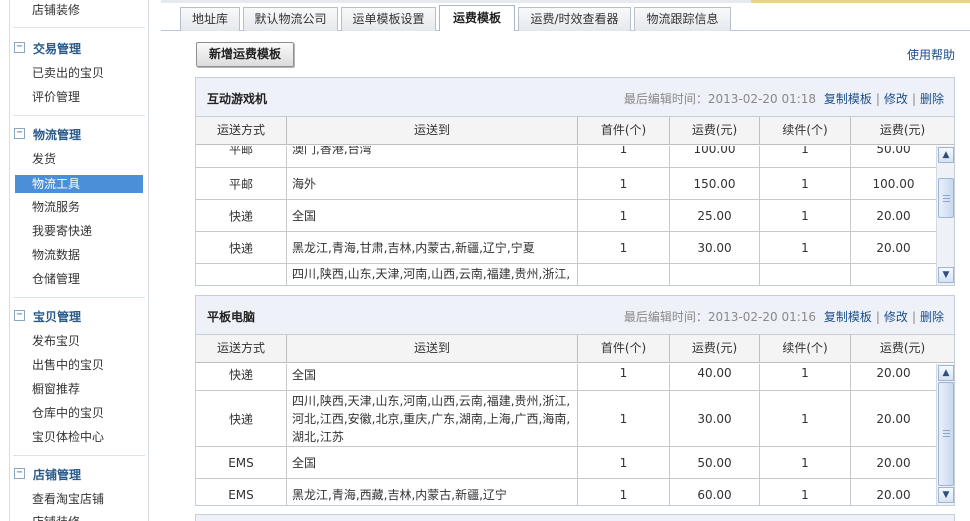 The height and width of the screenshot is (521, 970). Describe the element at coordinates (682, 19) in the screenshot. I see `tab-tracking-info: 物流跟踪信息` at that location.